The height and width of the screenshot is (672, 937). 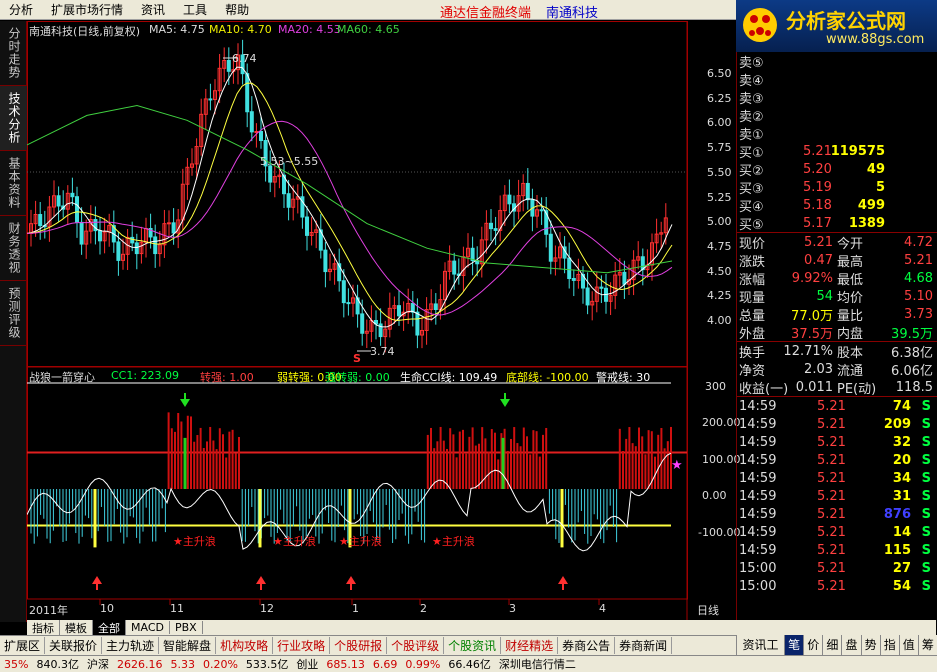 What do you see at coordinates (23, 645) in the screenshot?
I see `func-extend-area: 扩展区` at bounding box center [23, 645].